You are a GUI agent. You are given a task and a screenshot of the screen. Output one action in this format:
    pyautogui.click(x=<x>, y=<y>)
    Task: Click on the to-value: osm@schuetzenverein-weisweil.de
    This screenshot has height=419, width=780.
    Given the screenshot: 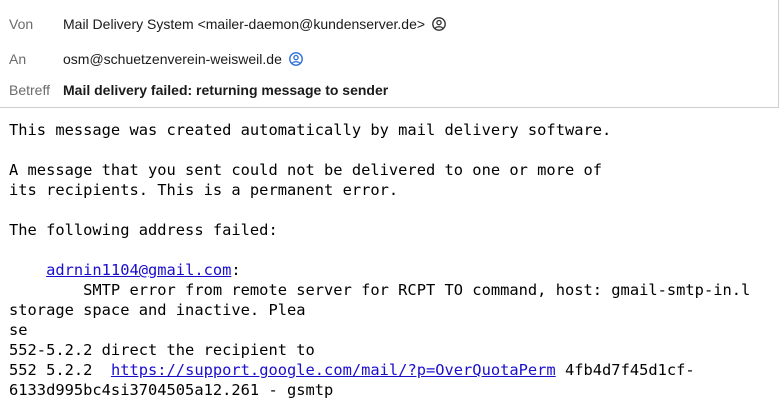 What is the action you would take?
    pyautogui.click(x=183, y=59)
    